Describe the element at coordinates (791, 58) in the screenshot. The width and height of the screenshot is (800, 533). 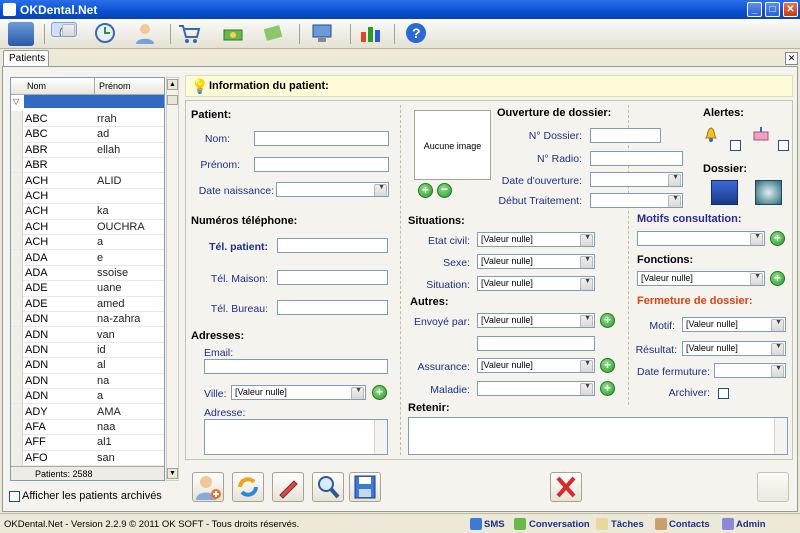
I see `close-tab-button: ✕` at that location.